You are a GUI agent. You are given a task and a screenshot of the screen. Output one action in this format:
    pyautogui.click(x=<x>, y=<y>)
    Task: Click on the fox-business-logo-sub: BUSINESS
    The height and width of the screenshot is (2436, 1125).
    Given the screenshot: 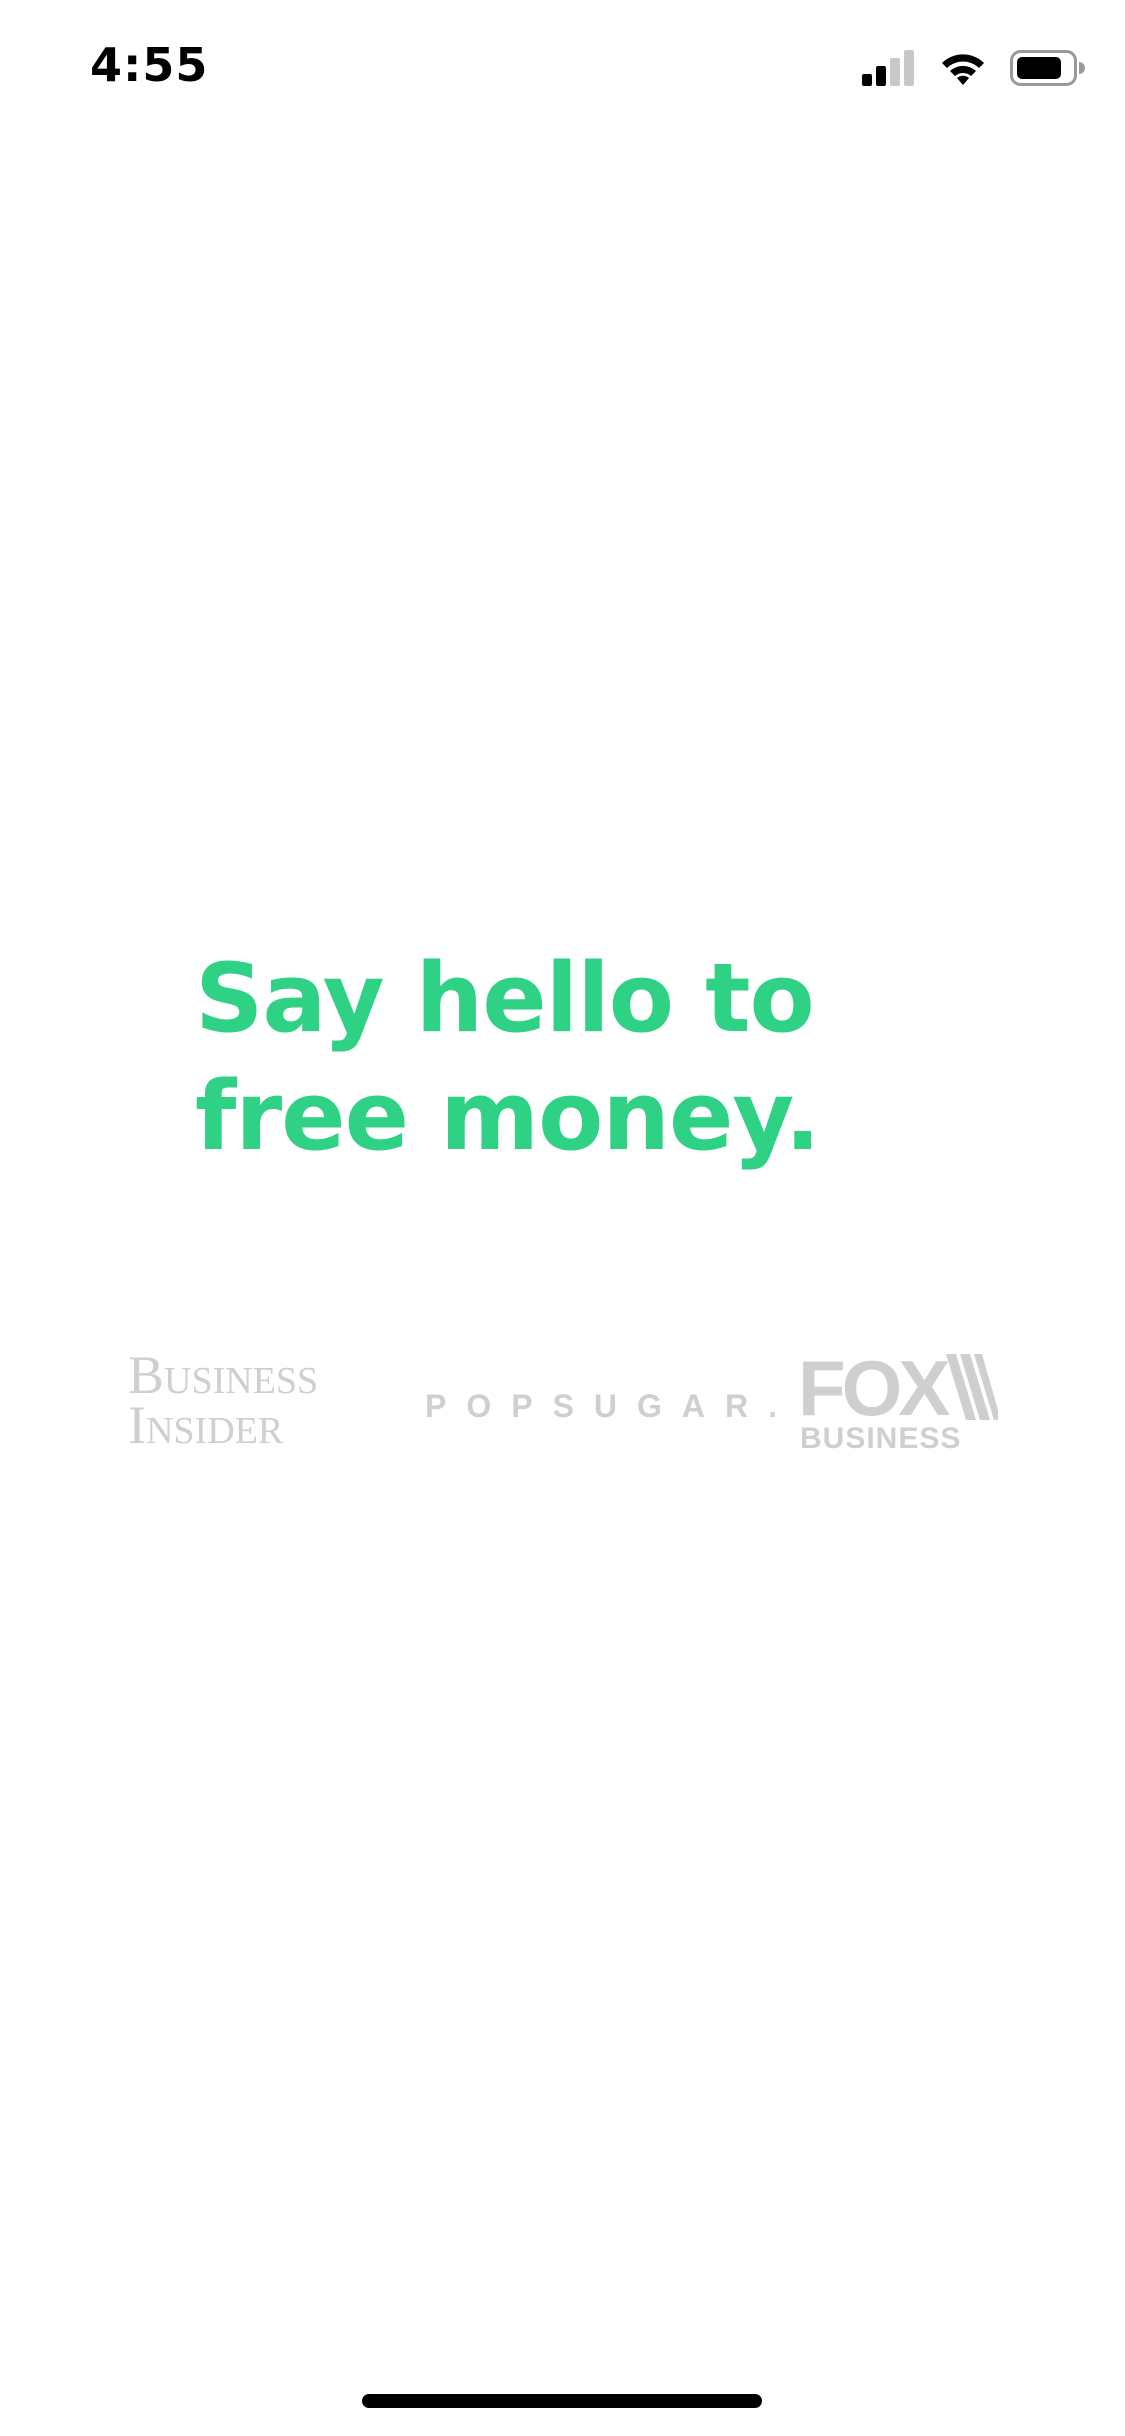 What is the action you would take?
    pyautogui.click(x=881, y=1438)
    